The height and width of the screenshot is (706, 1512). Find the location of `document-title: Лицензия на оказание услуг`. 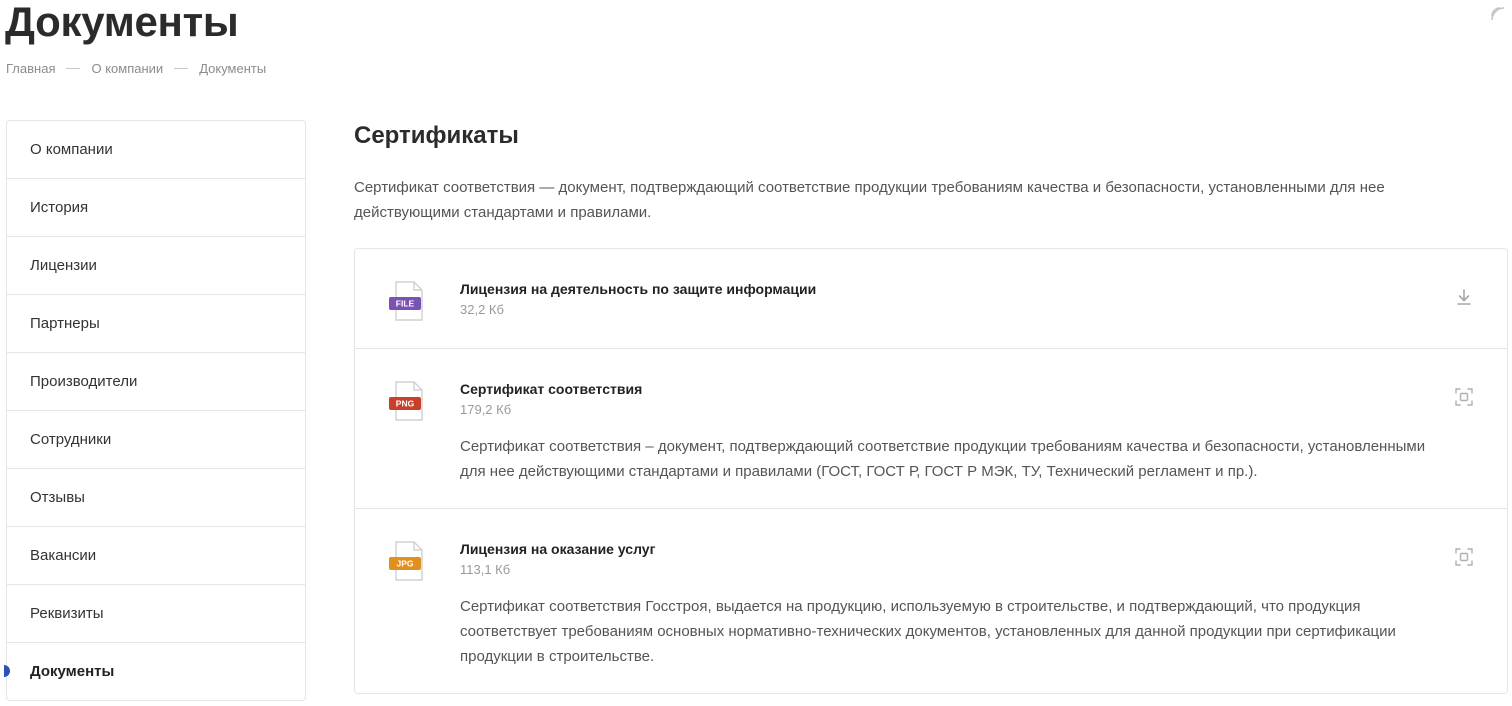

document-title: Лицензия на оказание услуг is located at coordinates (953, 549).